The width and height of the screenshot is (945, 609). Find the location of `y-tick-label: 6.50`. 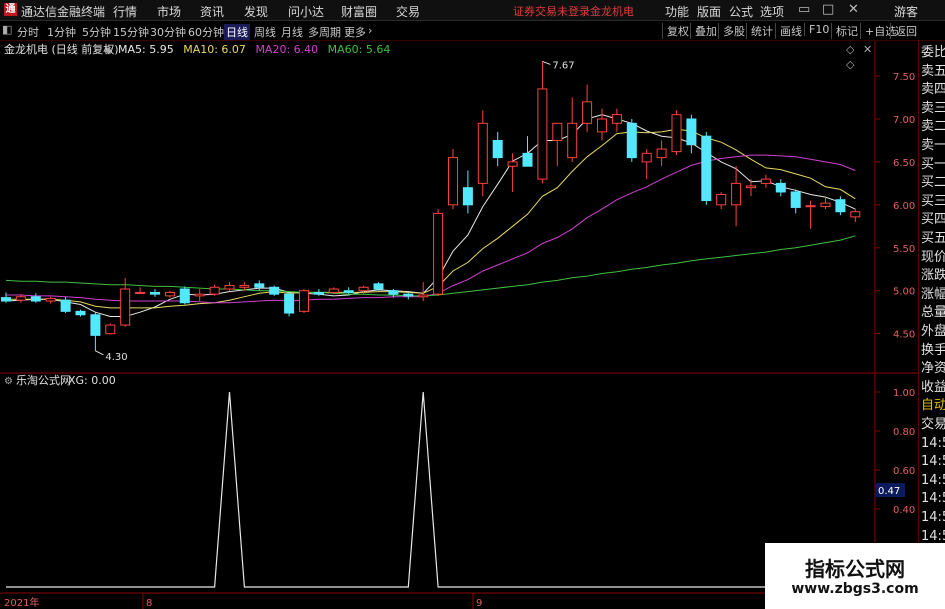

y-tick-label: 6.50 is located at coordinates (904, 163).